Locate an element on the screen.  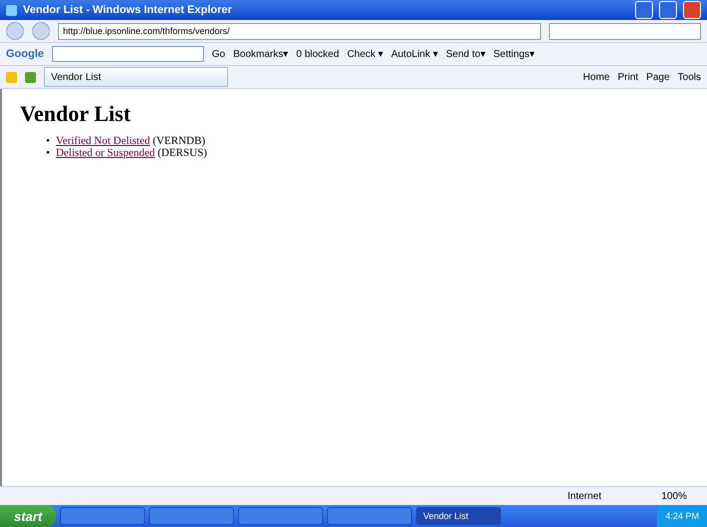
vendor-link: Verified Not Delisted is located at coordinates (103, 141).